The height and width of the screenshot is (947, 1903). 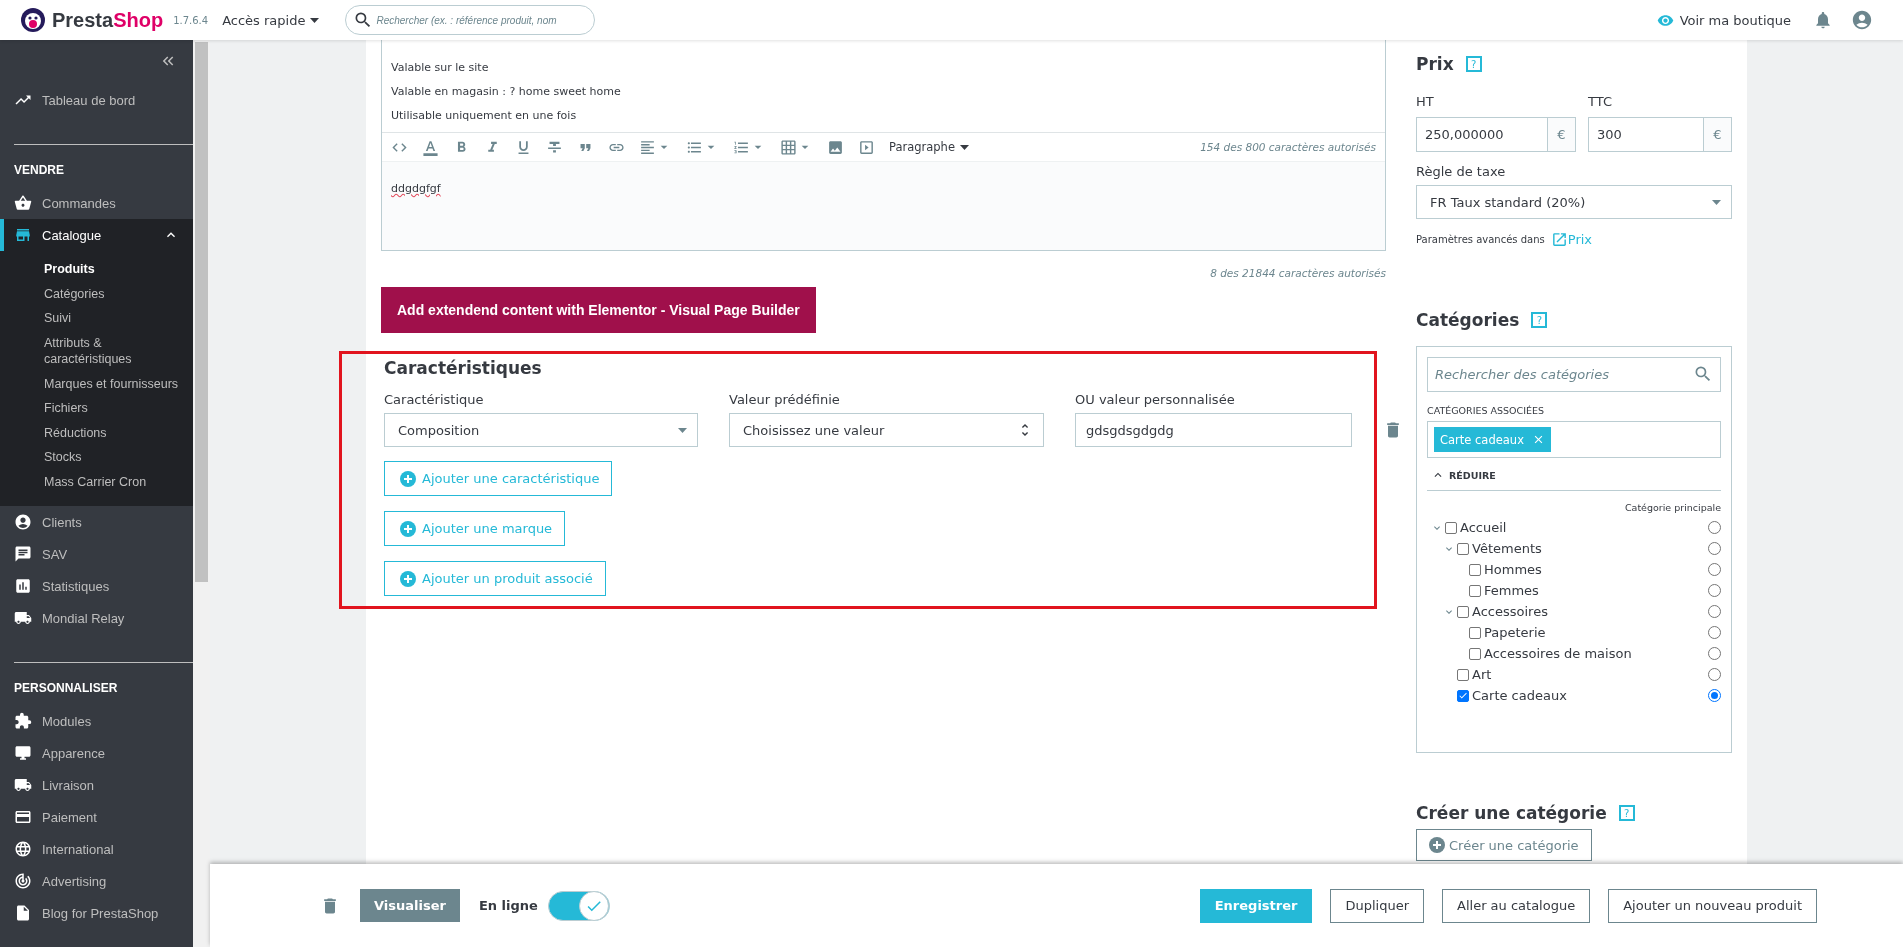 What do you see at coordinates (470, 20) in the screenshot?
I see `search-field: Rechercher (ex. : référence produit, nom` at bounding box center [470, 20].